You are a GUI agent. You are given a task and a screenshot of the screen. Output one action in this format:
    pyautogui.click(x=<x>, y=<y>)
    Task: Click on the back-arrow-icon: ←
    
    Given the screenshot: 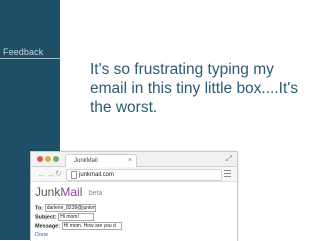 What is the action you would take?
    pyautogui.click(x=41, y=174)
    